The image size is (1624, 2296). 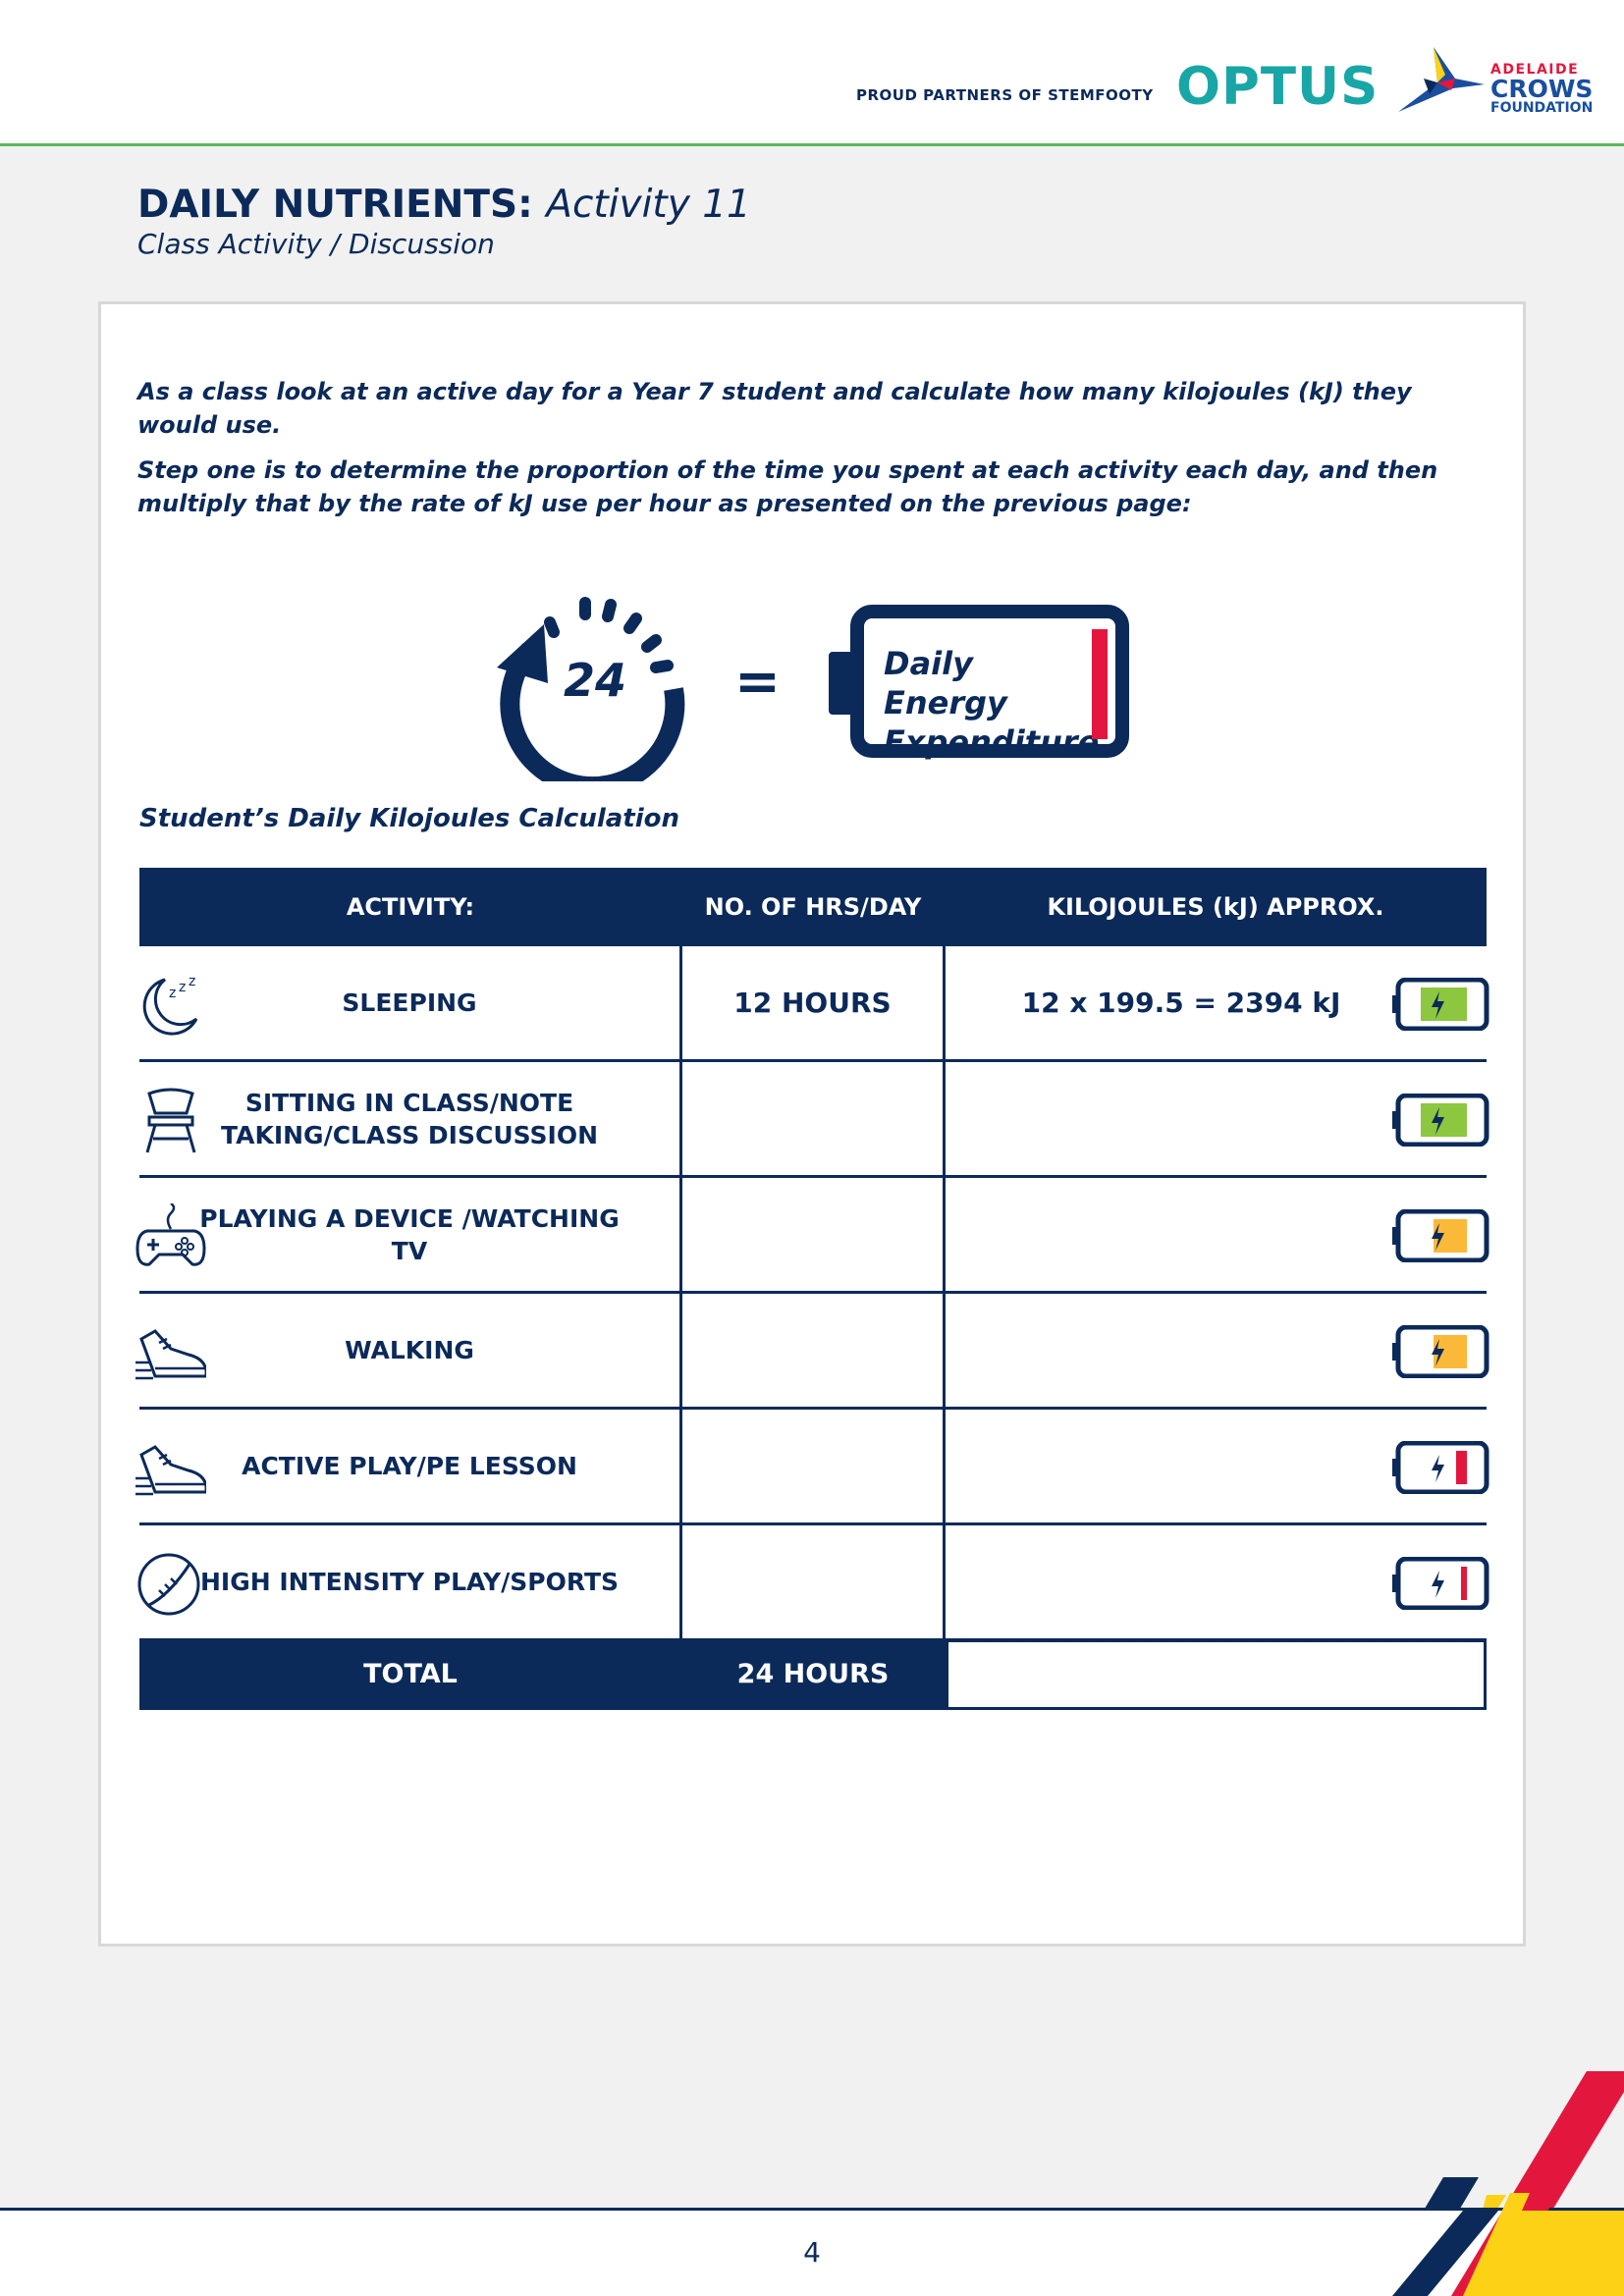 I want to click on title-bold: DAILY NUTRIENTS:, so click(x=335, y=205).